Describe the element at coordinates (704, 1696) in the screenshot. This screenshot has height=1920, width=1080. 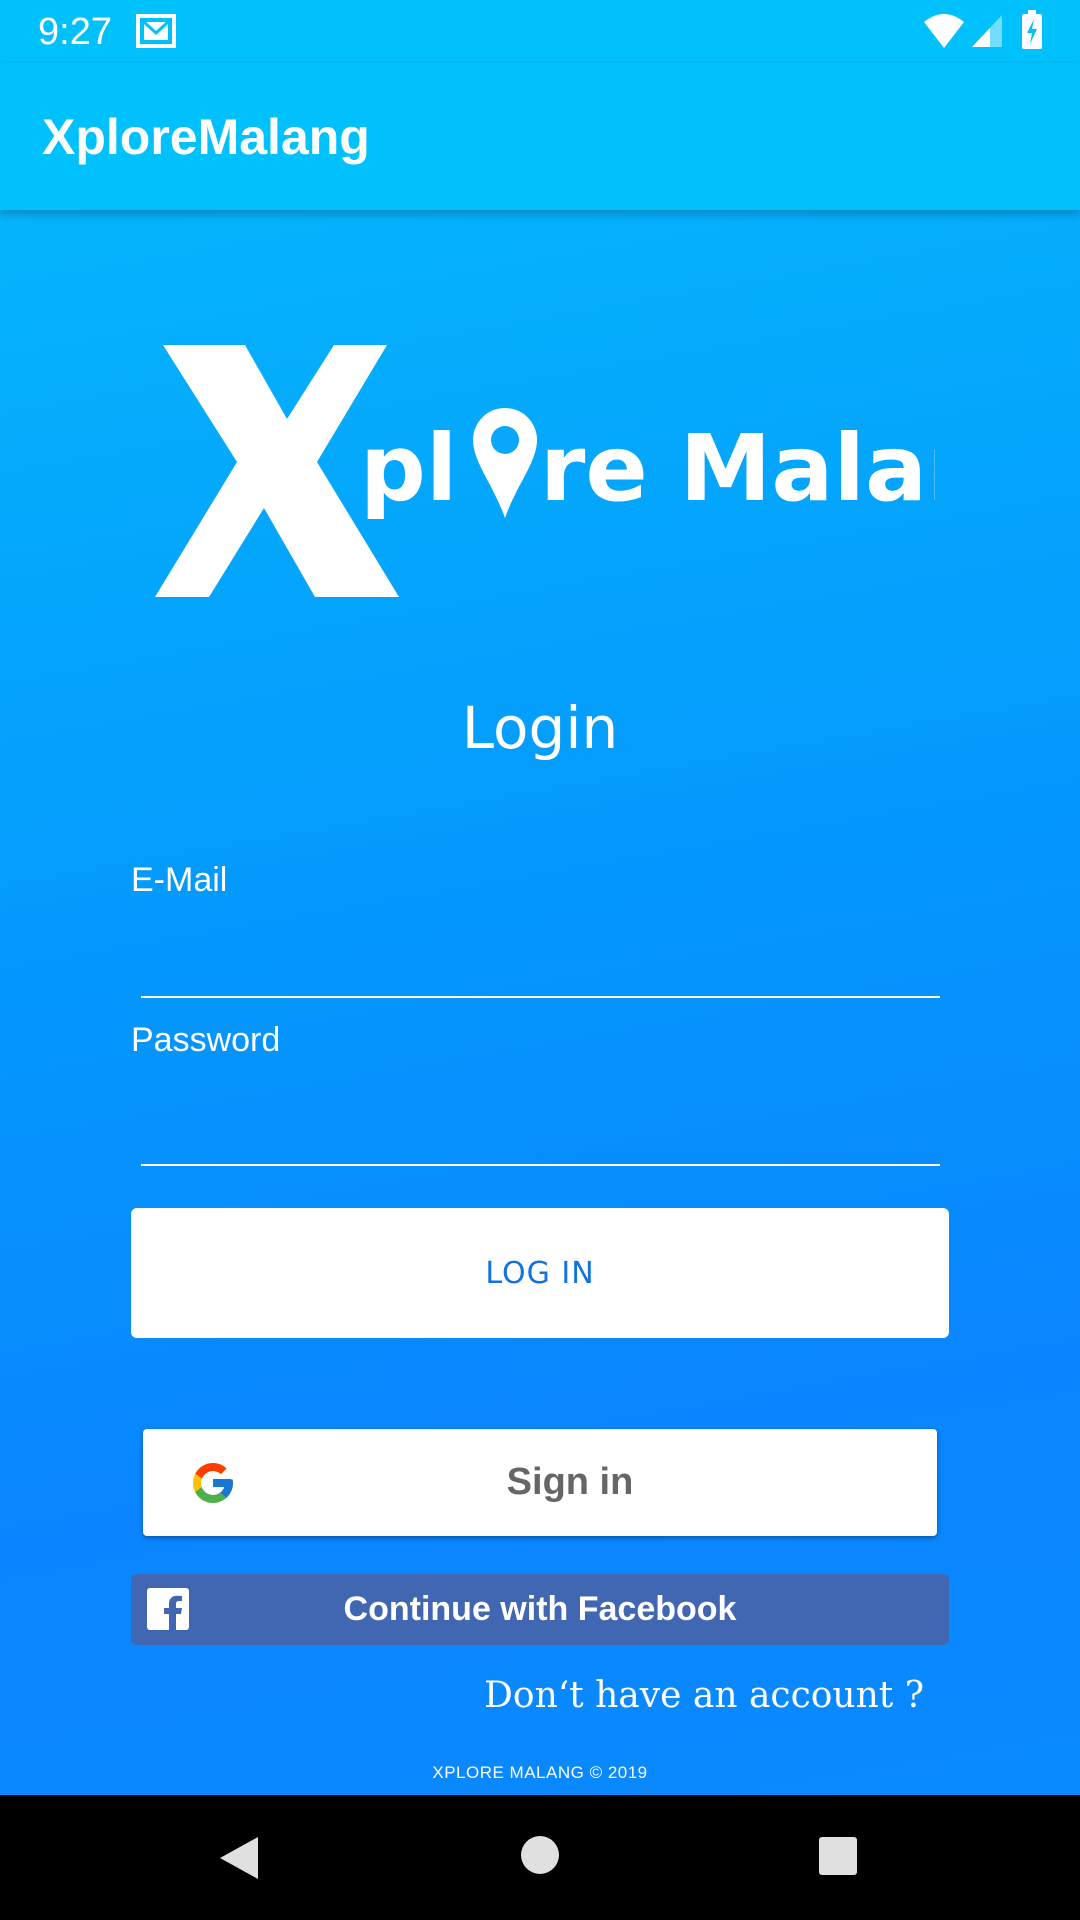
I see `signup-link: Don‘t have an account ?` at that location.